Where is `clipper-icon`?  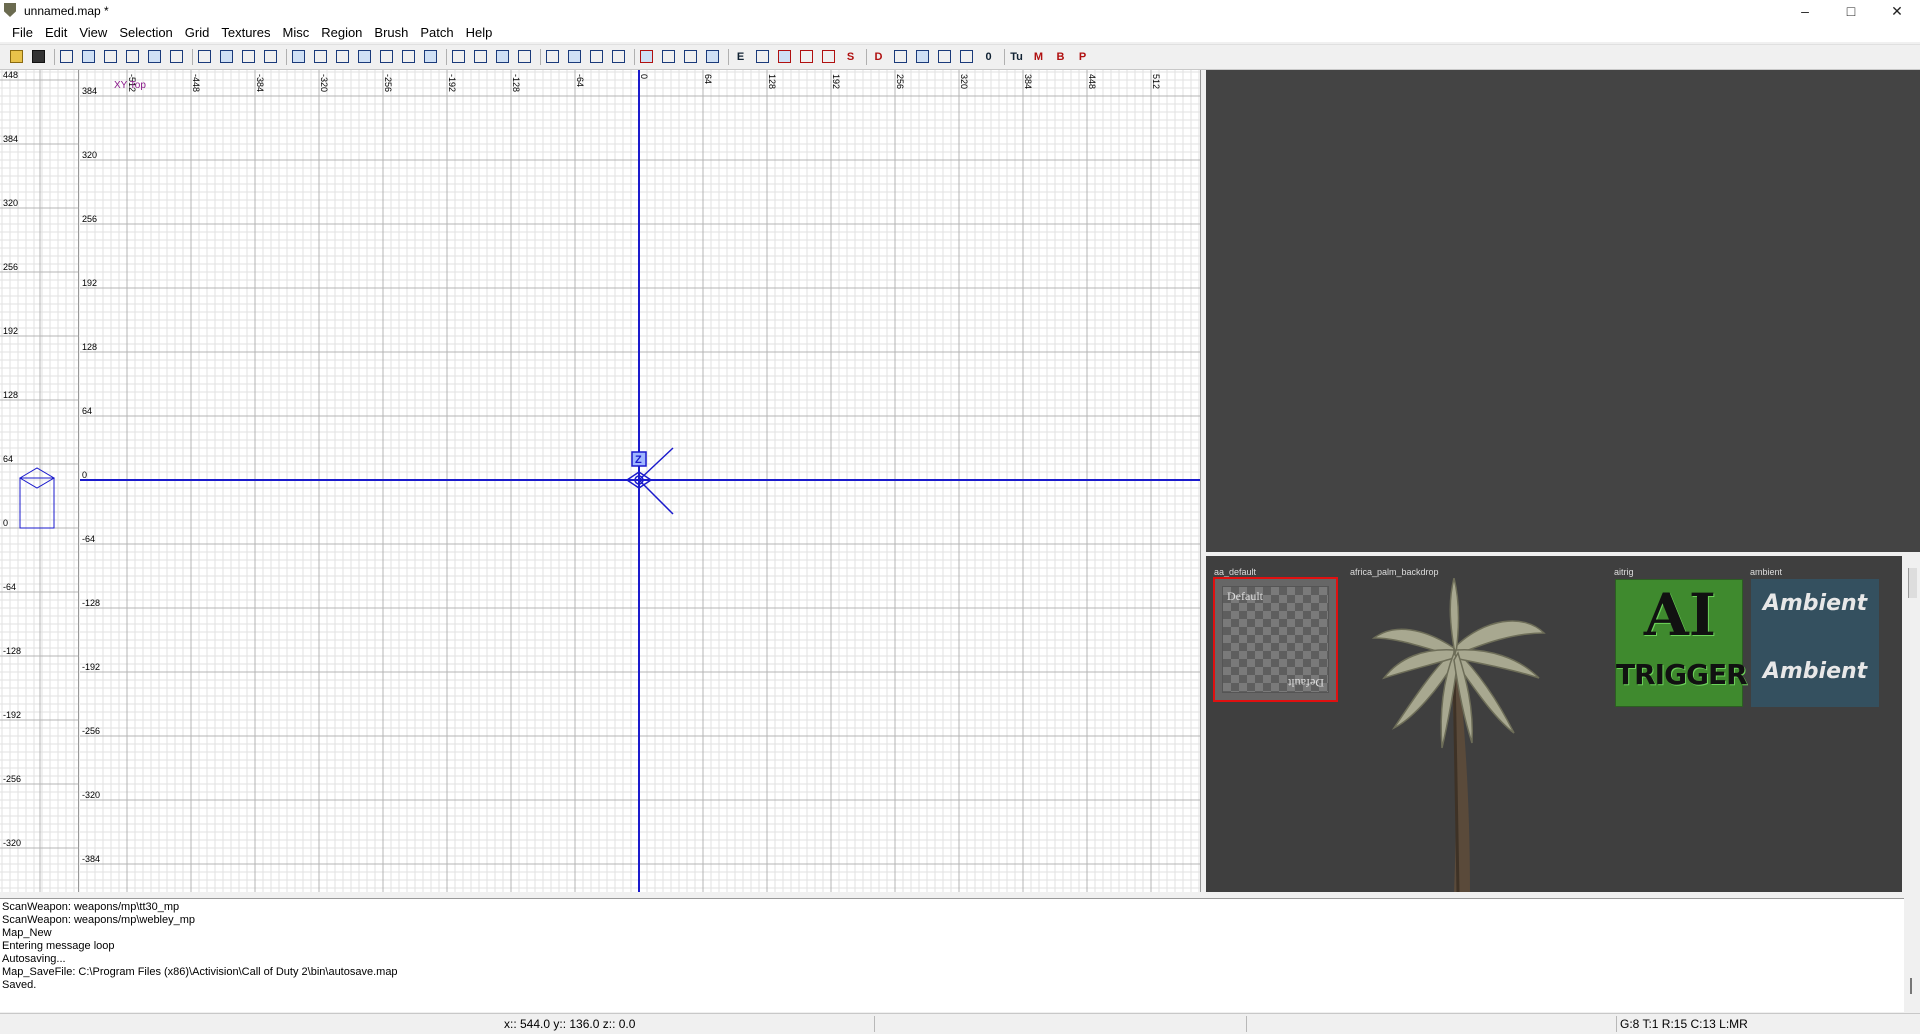 clipper-icon is located at coordinates (646, 56).